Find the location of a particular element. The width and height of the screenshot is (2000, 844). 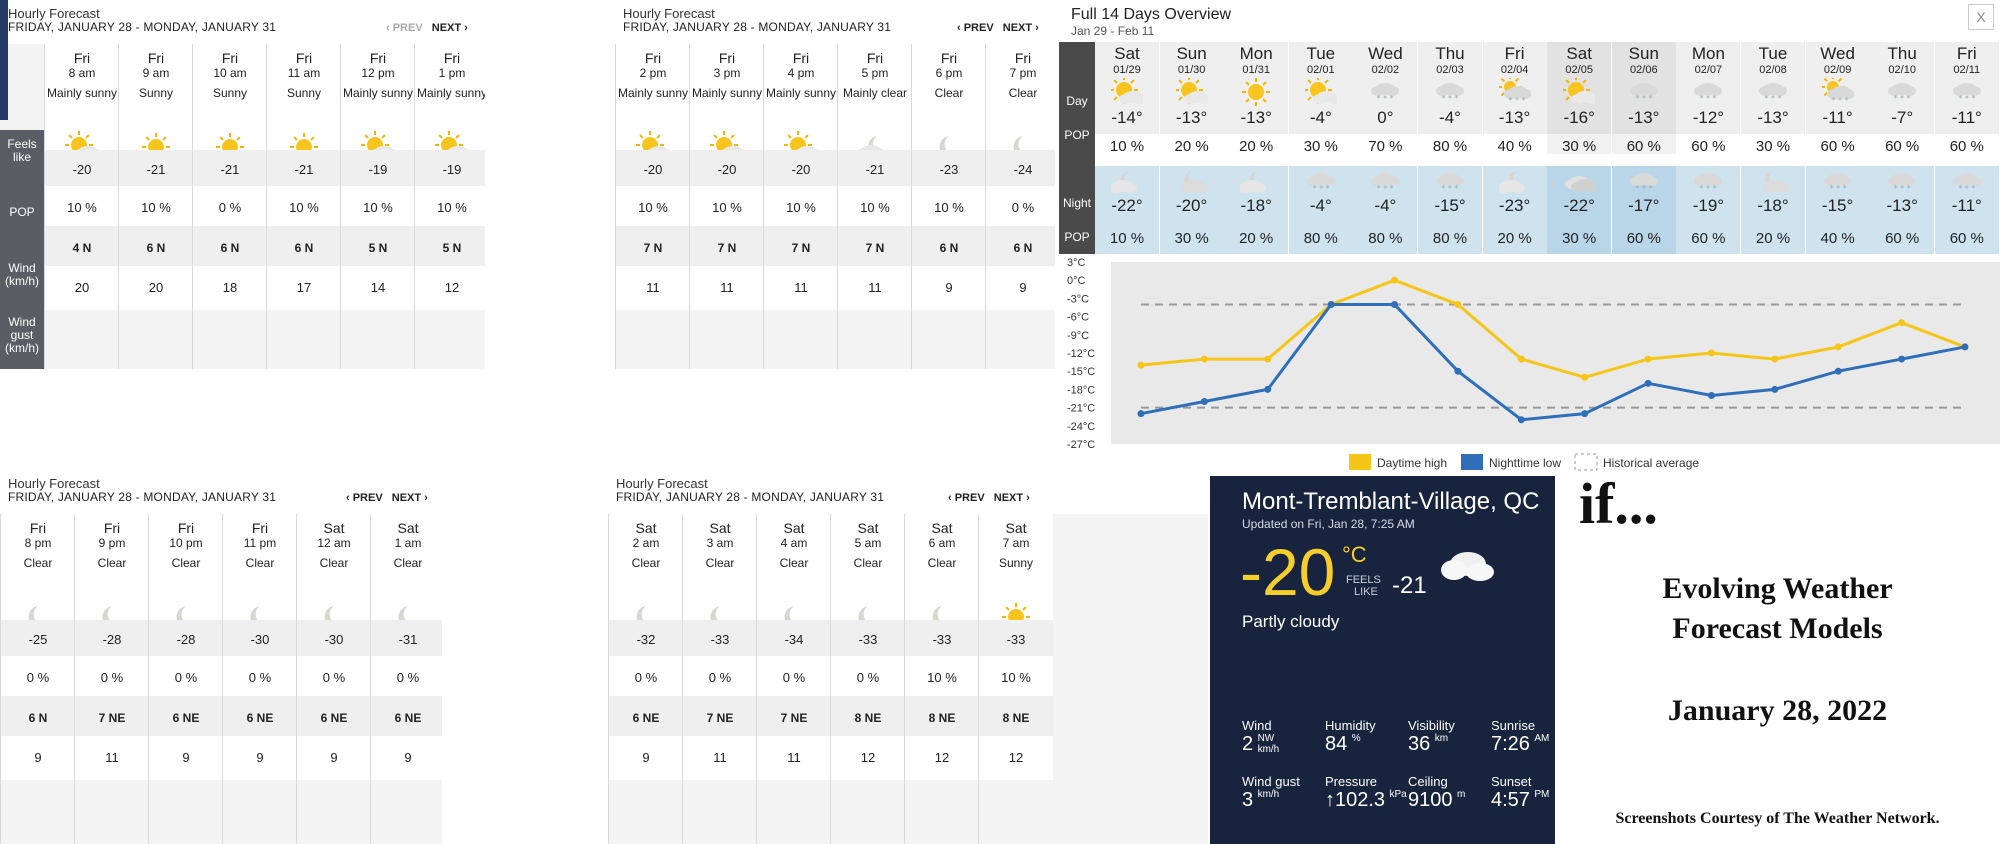

day-high: -13° is located at coordinates (1191, 117).